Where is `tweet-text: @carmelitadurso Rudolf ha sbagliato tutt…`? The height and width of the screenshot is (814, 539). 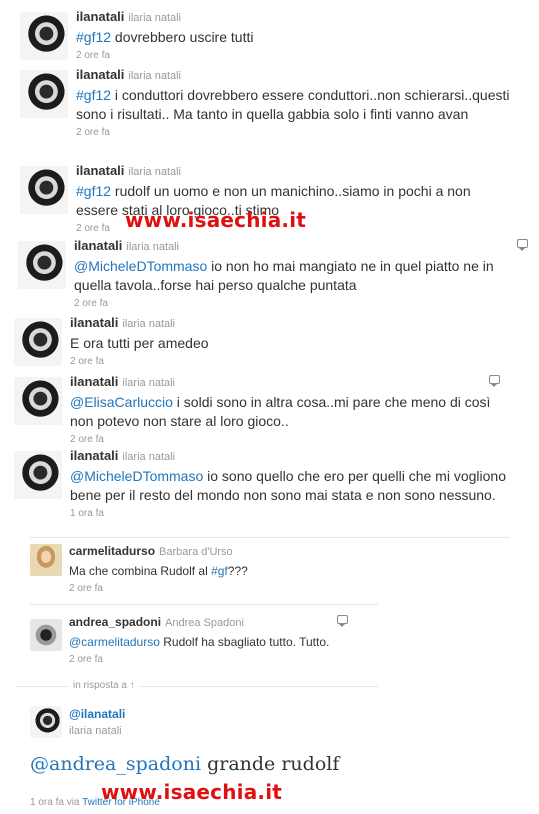
tweet-text: @carmelitadurso Rudolf ha sbagliato tutt… is located at coordinates (229, 642).